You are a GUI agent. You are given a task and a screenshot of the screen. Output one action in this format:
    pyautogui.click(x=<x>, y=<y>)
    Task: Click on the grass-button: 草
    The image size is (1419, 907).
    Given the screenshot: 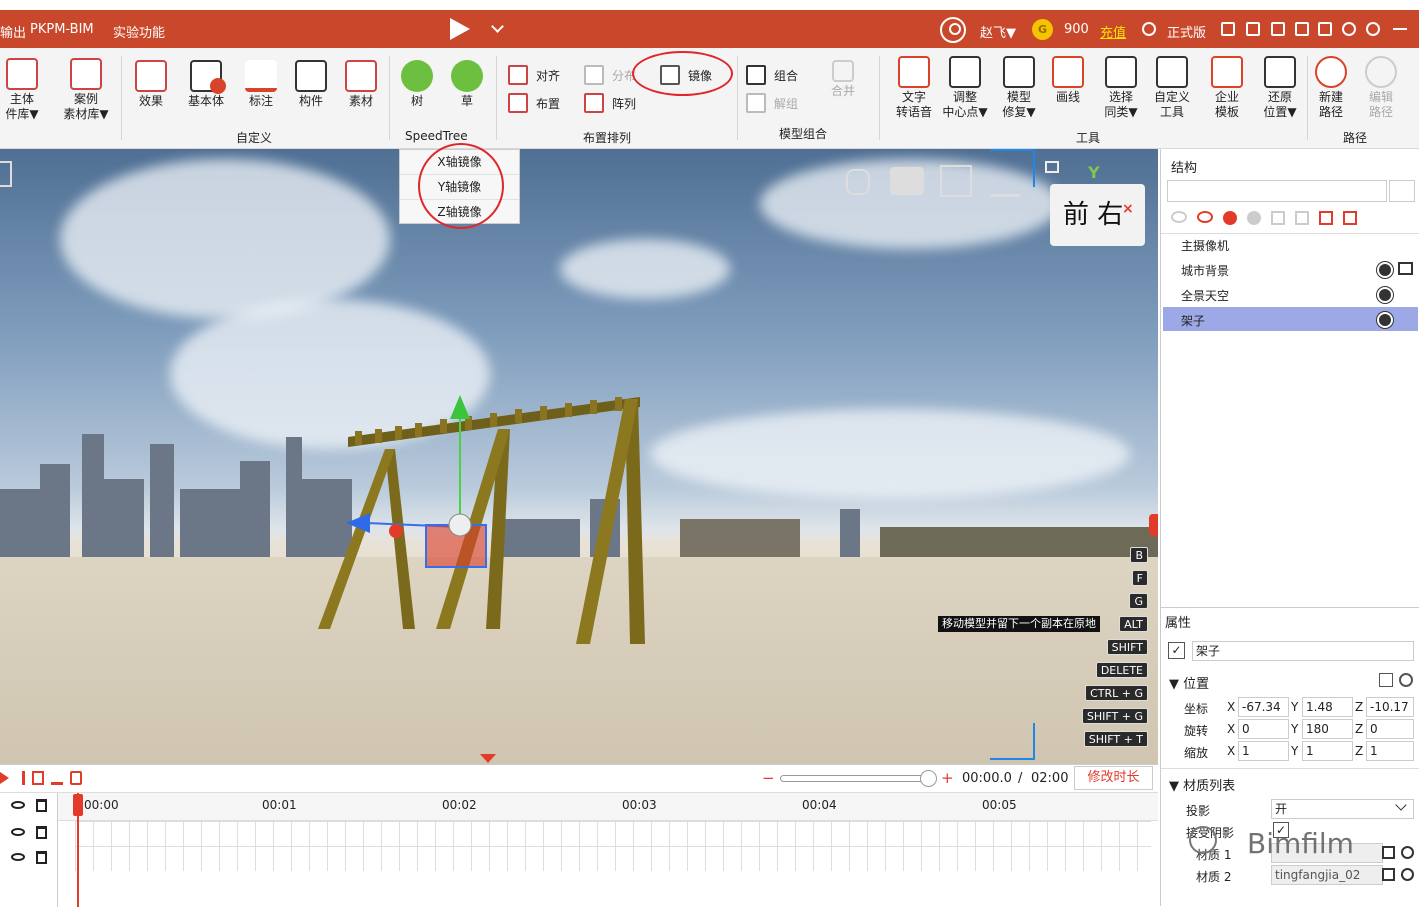 What is the action you would take?
    pyautogui.click(x=467, y=84)
    